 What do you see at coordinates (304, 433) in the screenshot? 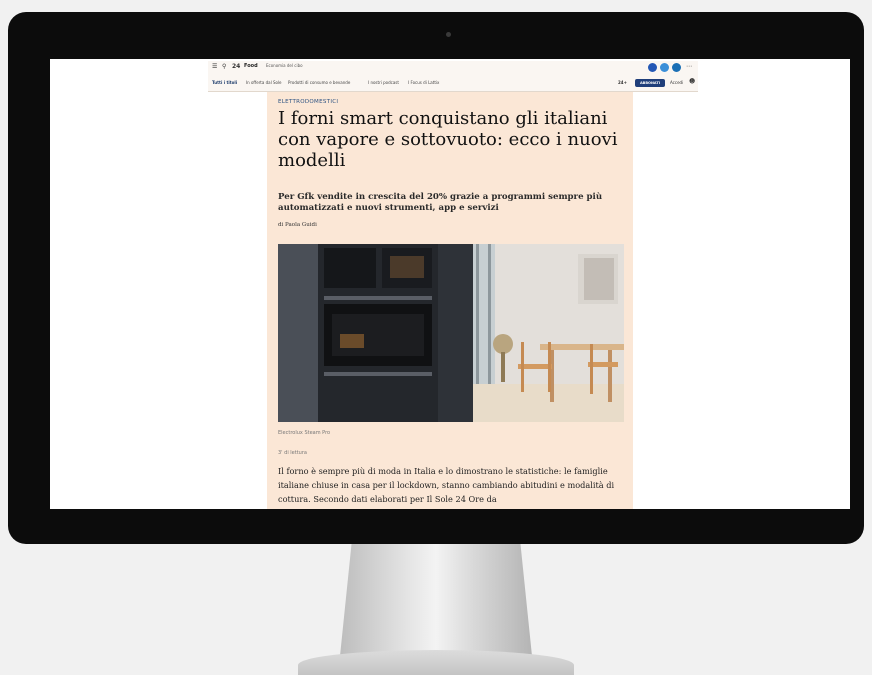
I see `image-caption: Electrolux Steam Pro` at bounding box center [304, 433].